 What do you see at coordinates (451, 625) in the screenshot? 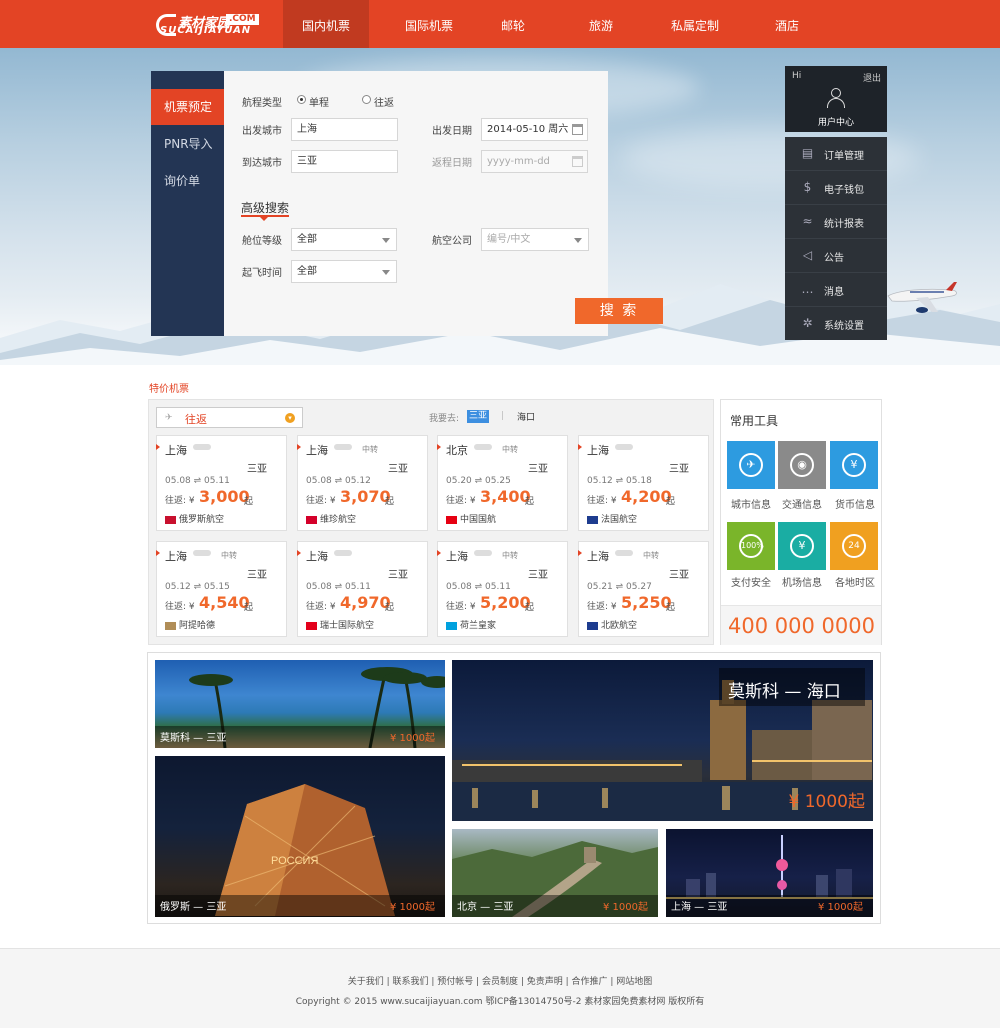
I see `airline-logo-icon` at bounding box center [451, 625].